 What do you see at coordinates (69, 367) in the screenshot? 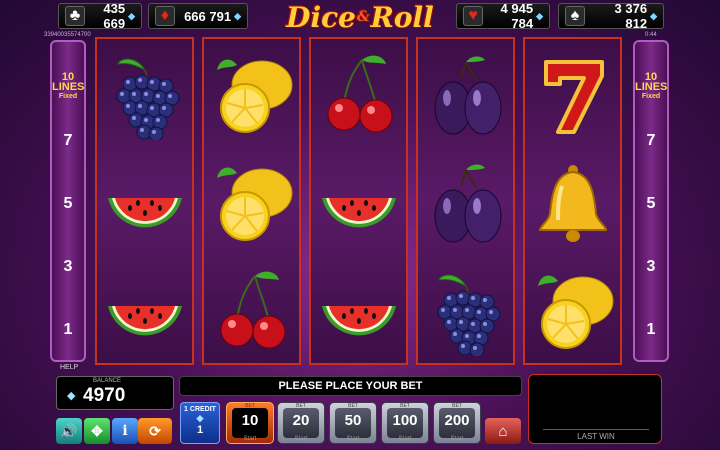
I see `help-label: HELP` at bounding box center [69, 367].